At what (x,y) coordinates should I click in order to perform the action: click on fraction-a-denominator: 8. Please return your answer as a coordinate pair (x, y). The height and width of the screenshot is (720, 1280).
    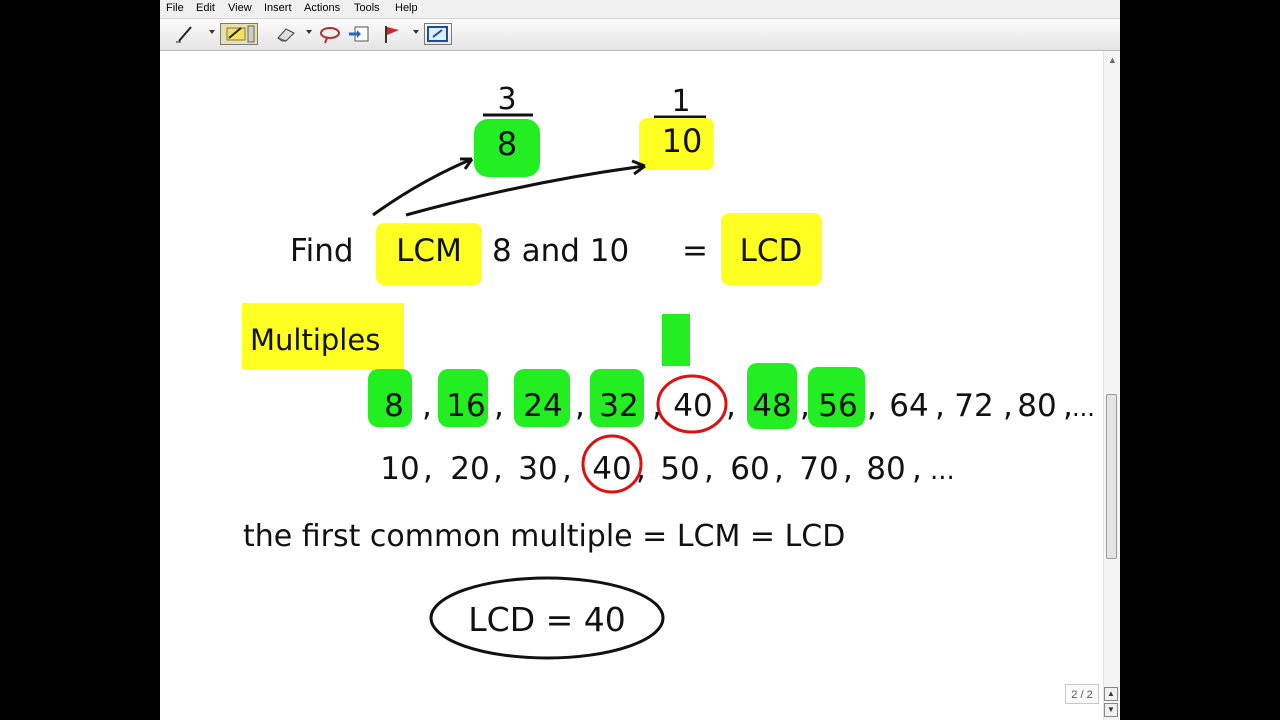
    Looking at the image, I should click on (507, 144).